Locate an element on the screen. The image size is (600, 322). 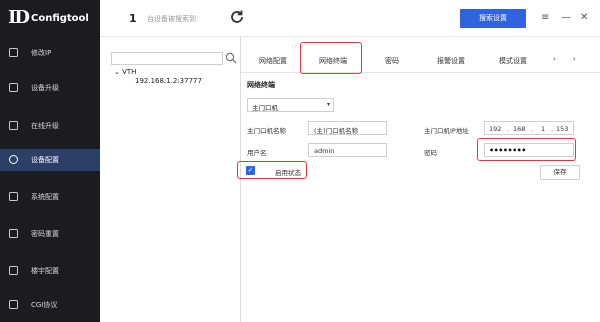
logo-area: ID Configtool is located at coordinates (50, 18).